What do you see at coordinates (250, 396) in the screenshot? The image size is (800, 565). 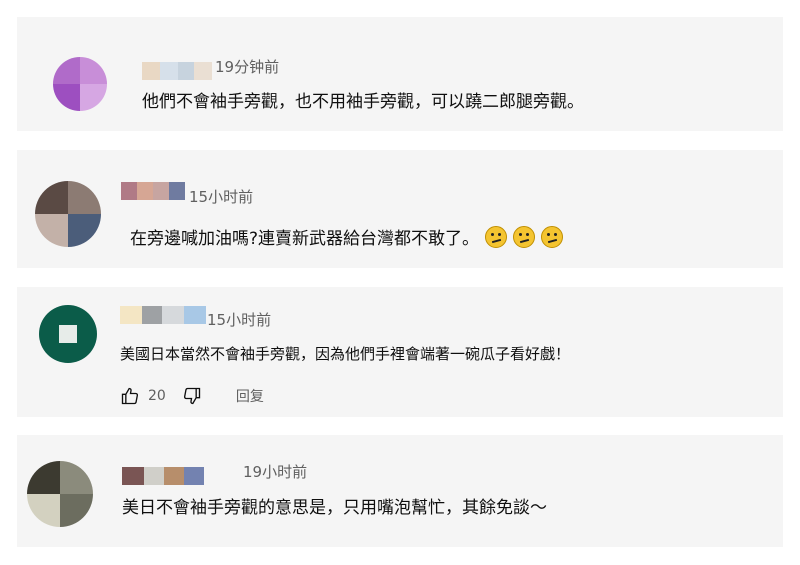 I see `reply-button: 回复` at bounding box center [250, 396].